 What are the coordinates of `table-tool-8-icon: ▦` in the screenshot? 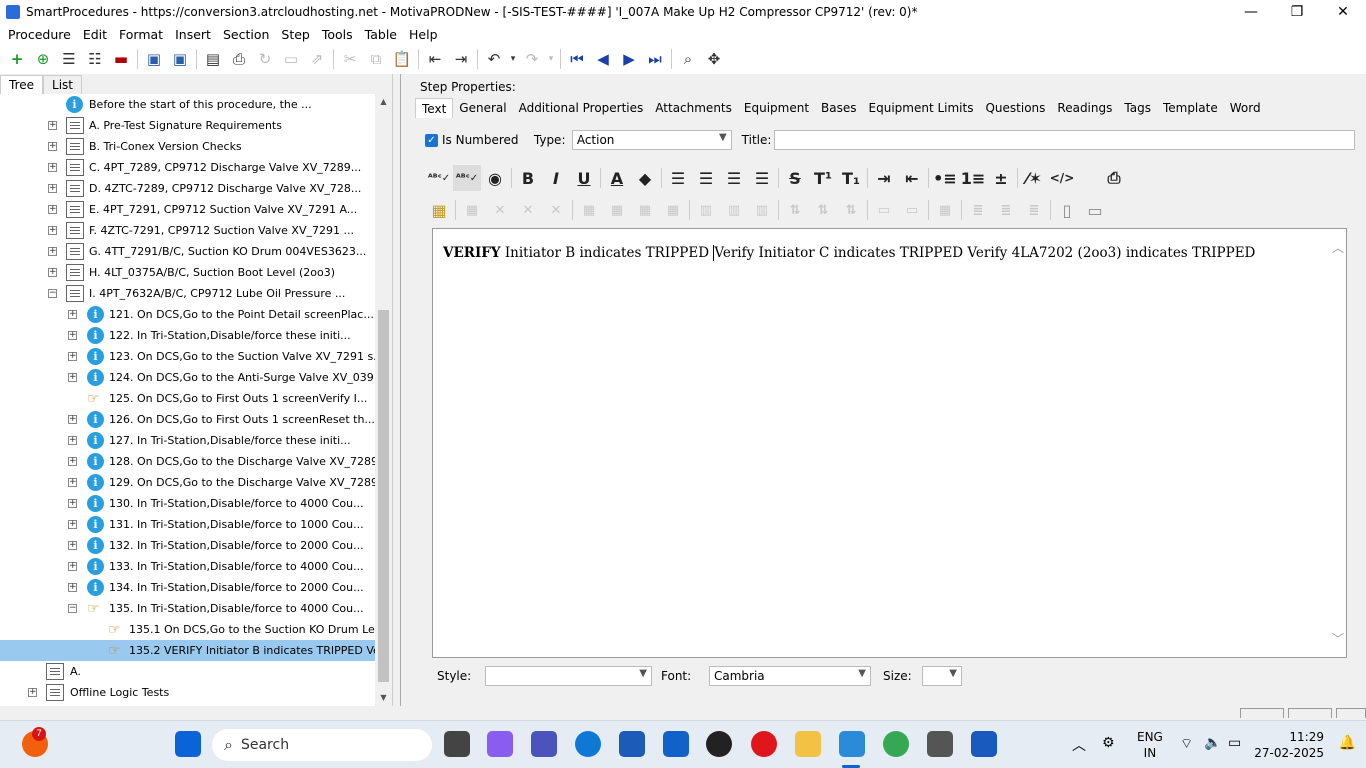 It's located at (673, 210).